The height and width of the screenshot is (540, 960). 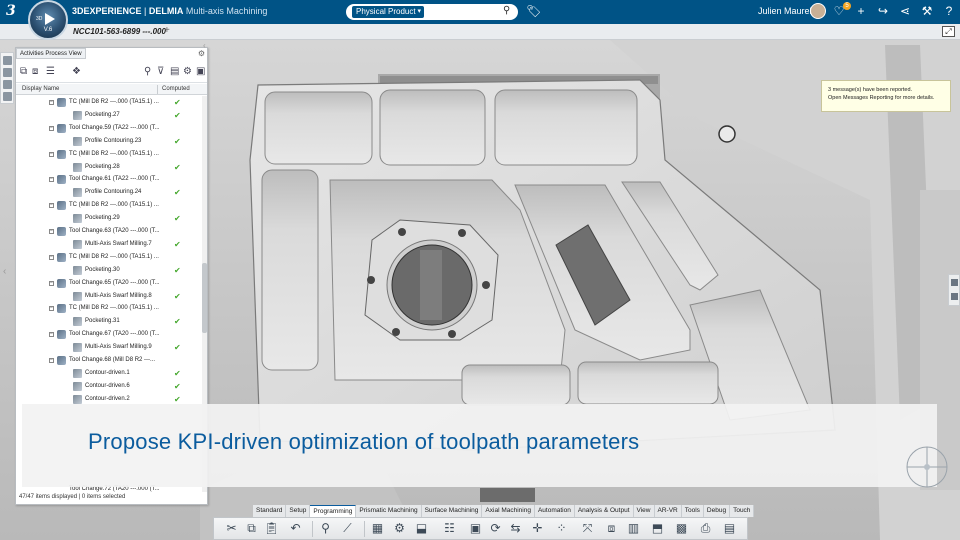 What do you see at coordinates (927, 467) in the screenshot?
I see `view-compass-icon` at bounding box center [927, 467].